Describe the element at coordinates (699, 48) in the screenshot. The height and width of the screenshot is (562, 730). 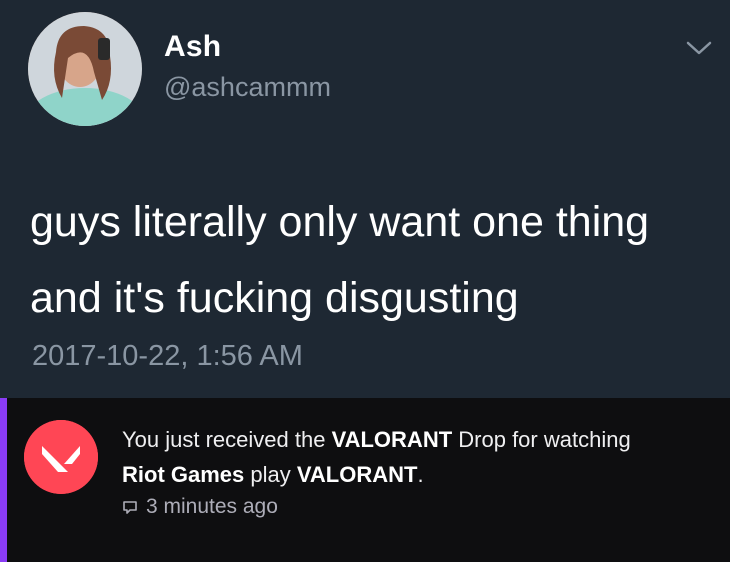
I see `chevron-down-icon` at that location.